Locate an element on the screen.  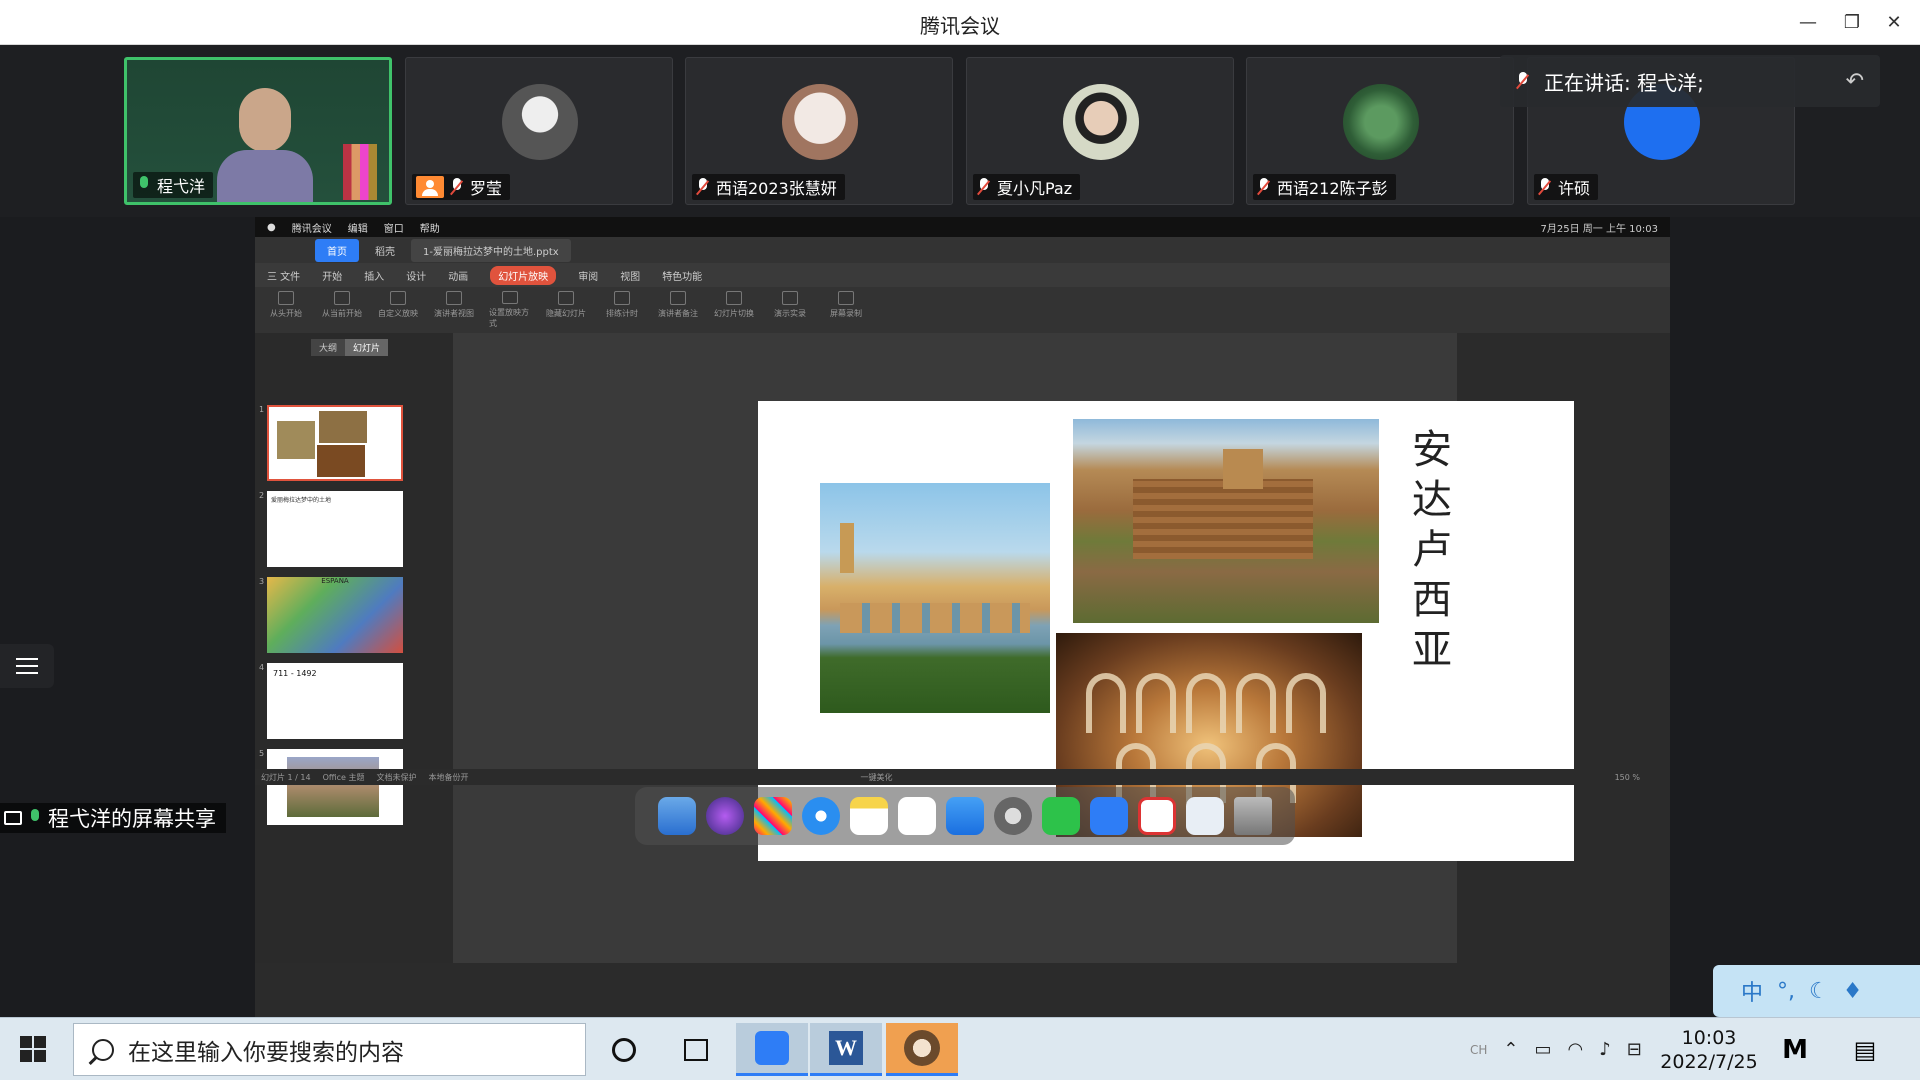
wps-tabs: 首页 稻壳 1-爱丽梅拉达梦中的土地.pptx is located at coordinates (962, 250).